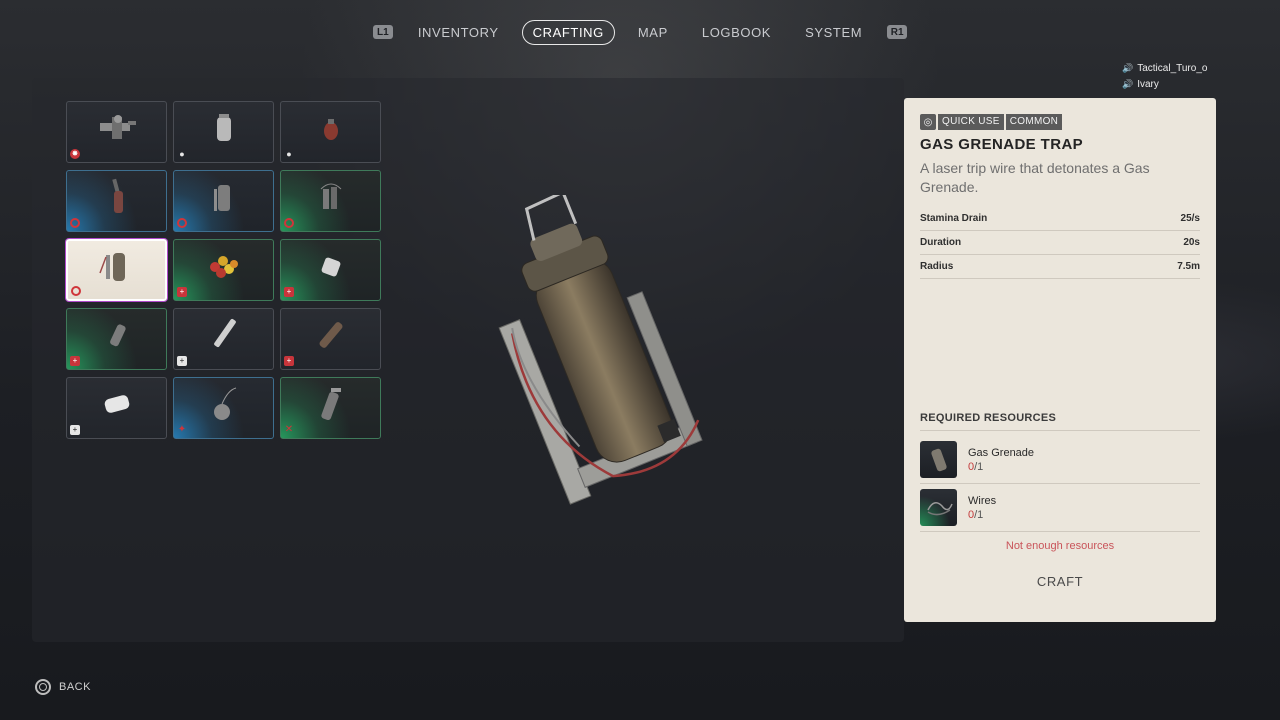 The image size is (1280, 720). What do you see at coordinates (937, 266) in the screenshot?
I see `stat-label: Radius` at bounding box center [937, 266].